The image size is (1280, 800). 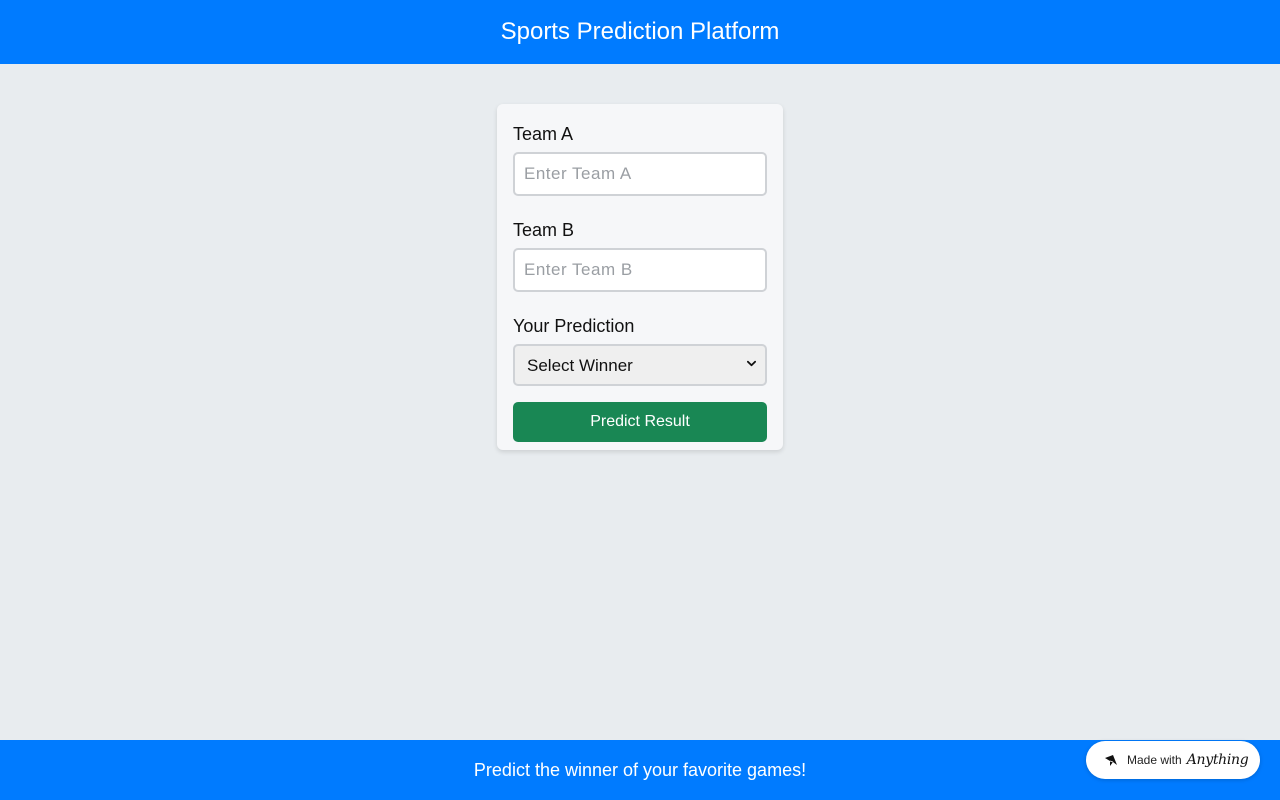 What do you see at coordinates (640, 174) in the screenshot?
I see `team-a-input` at bounding box center [640, 174].